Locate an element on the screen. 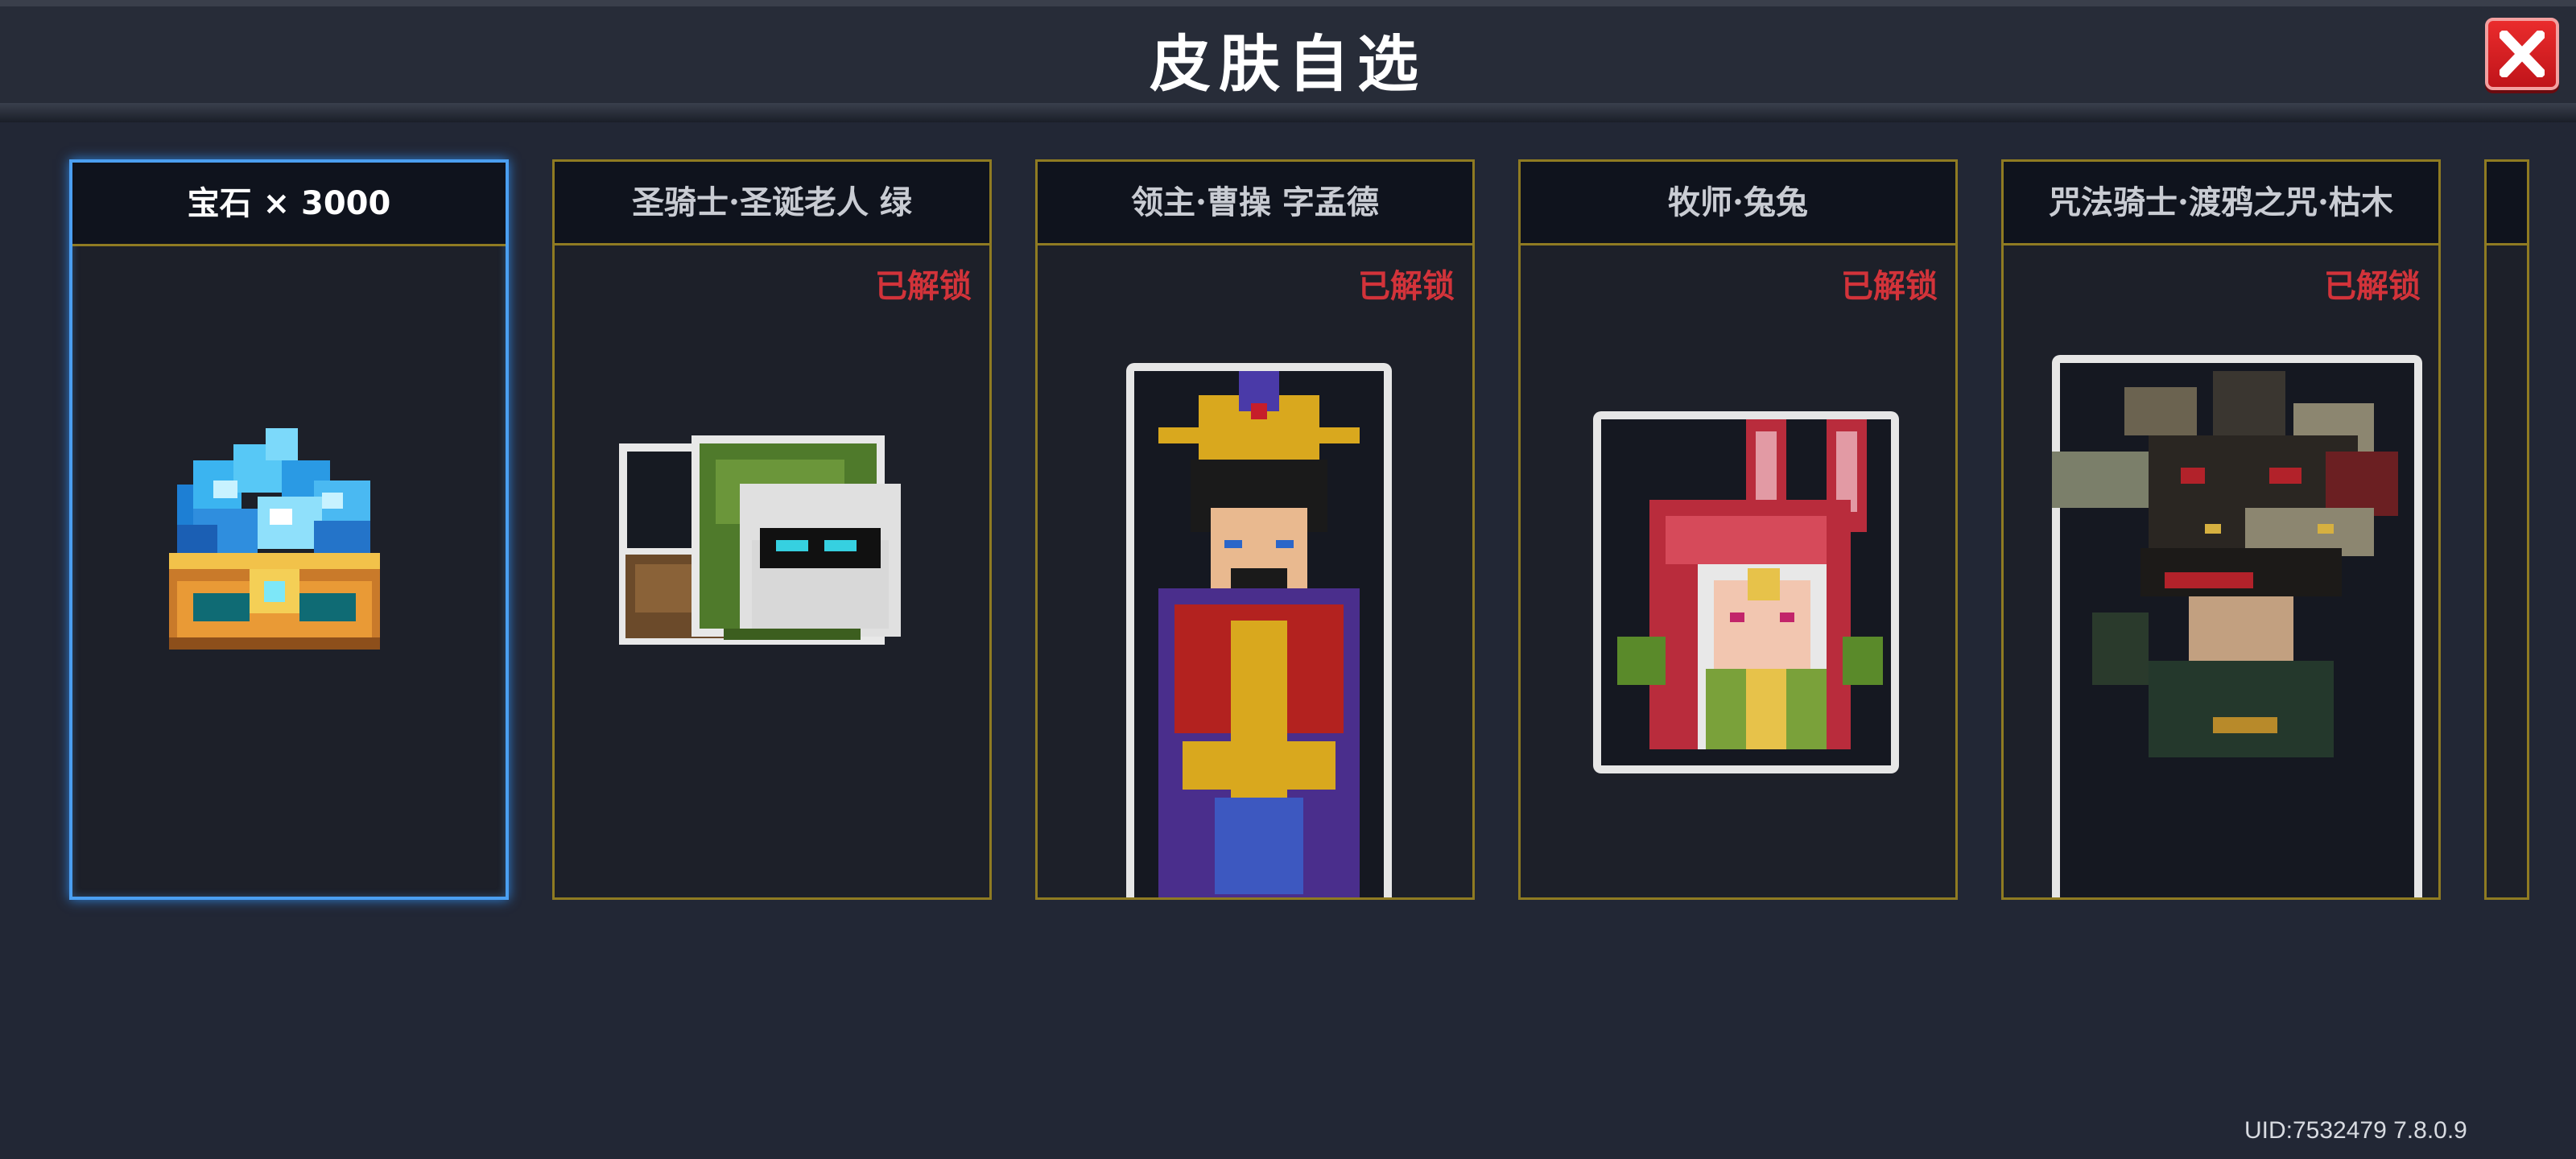 This screenshot has height=1159, width=2576. priest-bunny-portrait is located at coordinates (1746, 592).